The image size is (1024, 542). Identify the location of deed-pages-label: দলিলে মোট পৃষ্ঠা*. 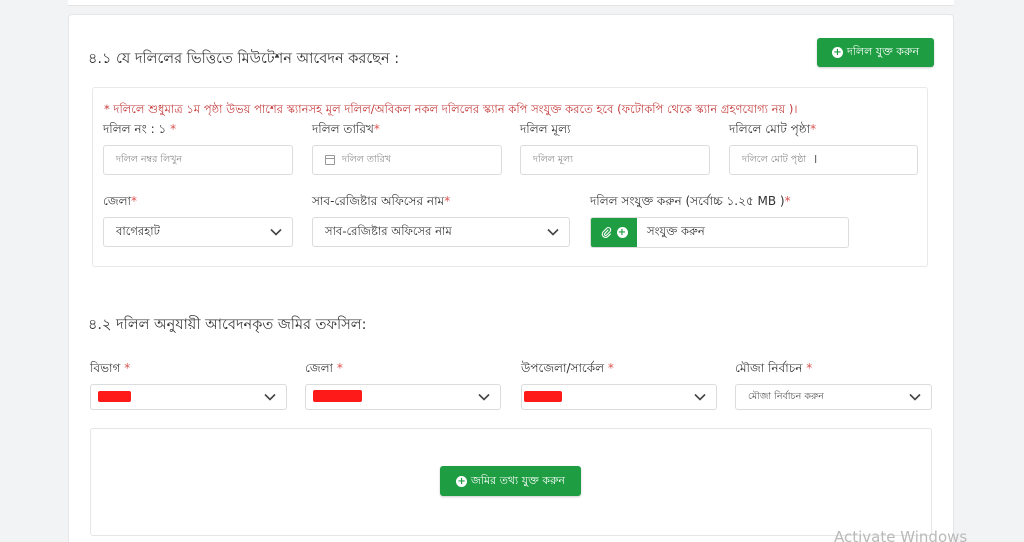
(773, 129).